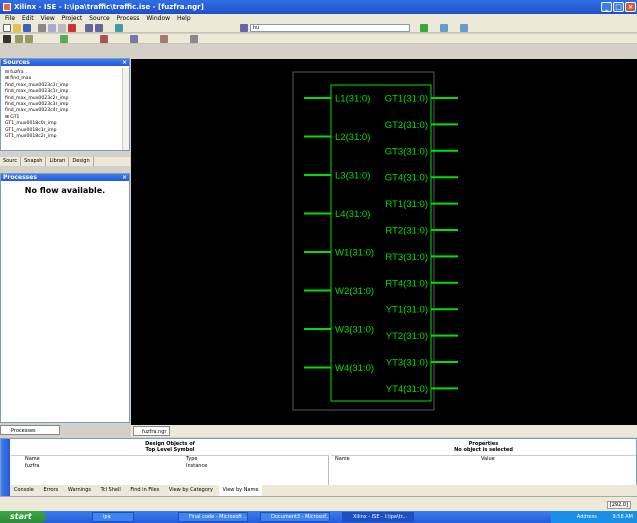 This screenshot has width=637, height=523. I want to click on new-file-icon, so click(7, 28).